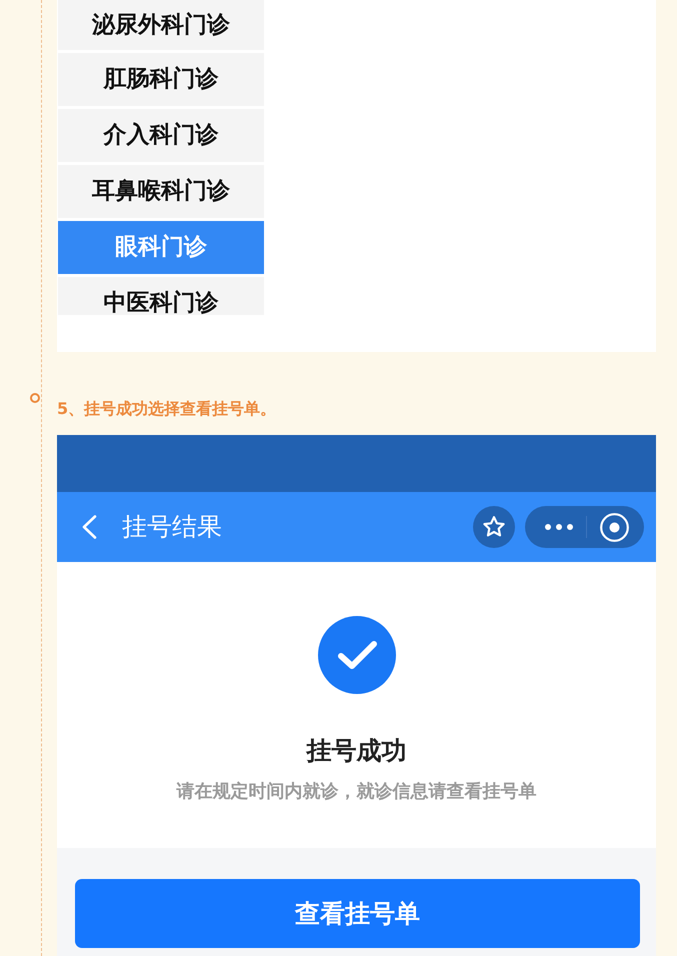  What do you see at coordinates (356, 751) in the screenshot?
I see `result-title: 挂号成功` at bounding box center [356, 751].